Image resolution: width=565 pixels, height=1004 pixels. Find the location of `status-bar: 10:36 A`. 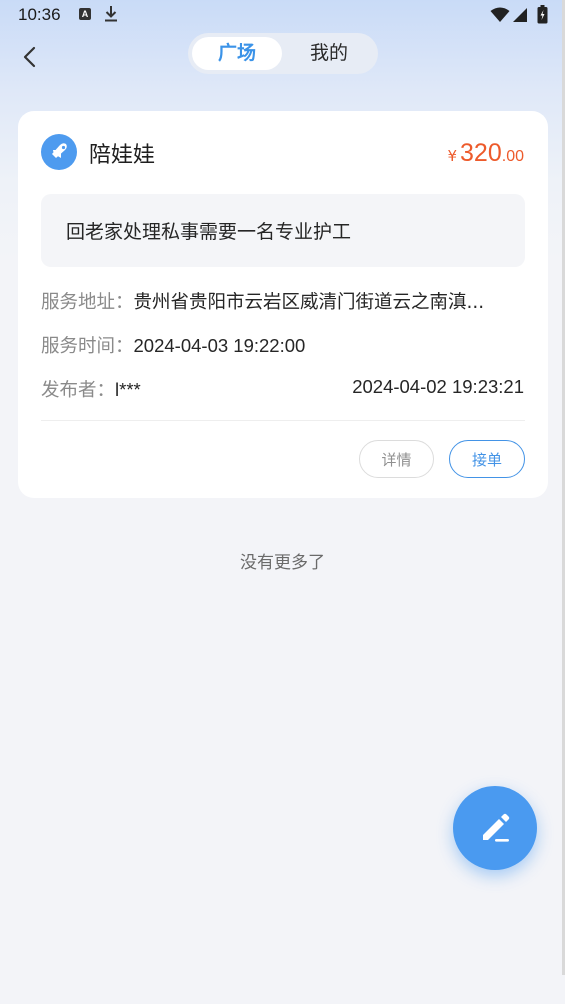

status-bar: 10:36 A is located at coordinates (282, 16).